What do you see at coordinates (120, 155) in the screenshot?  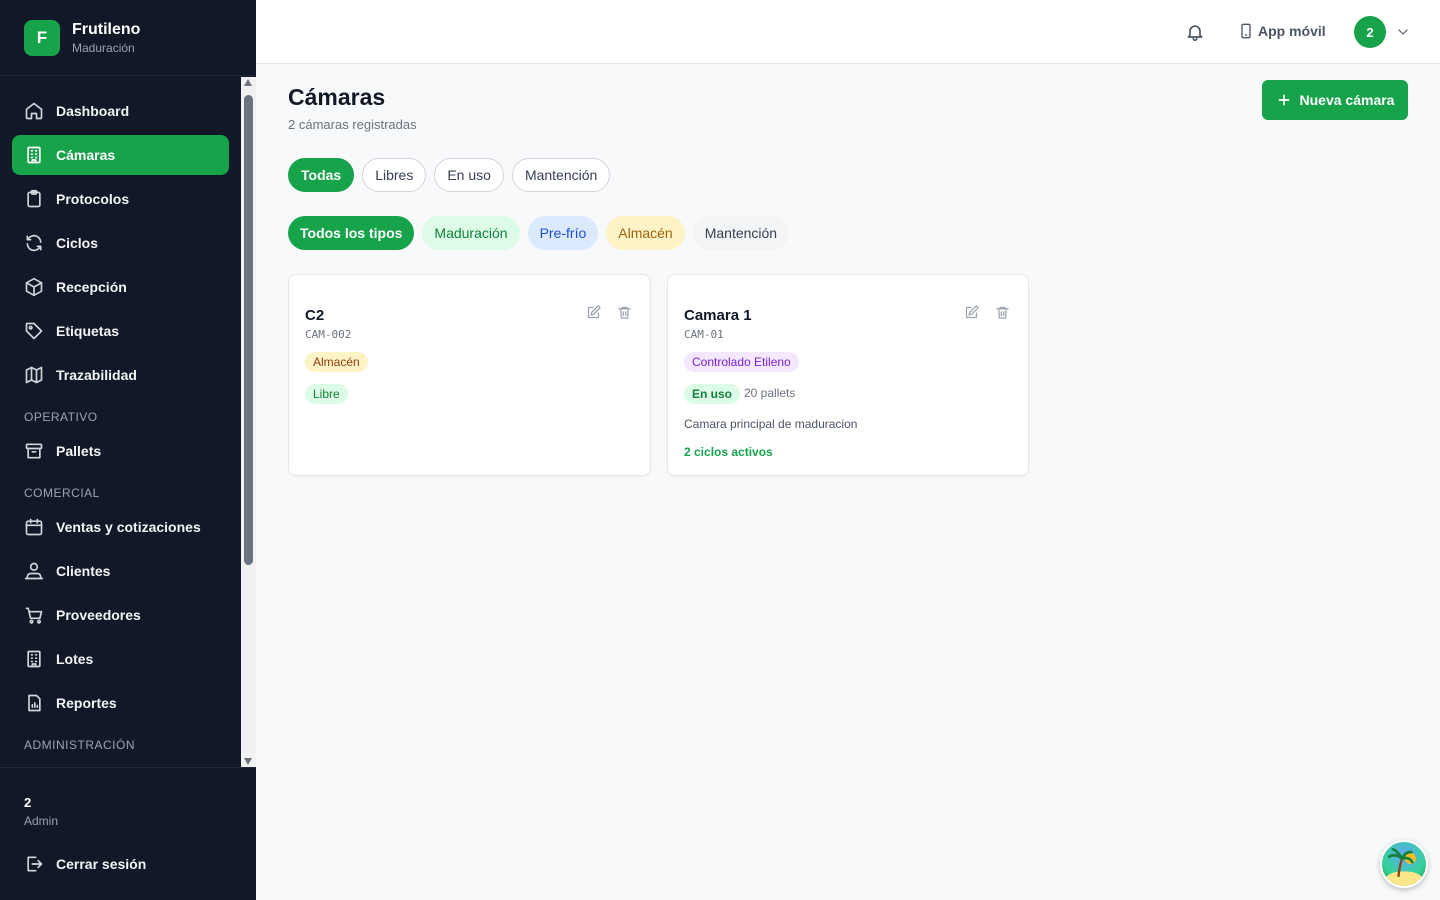 I see `sidebar-item-camaras: Cámaras` at bounding box center [120, 155].